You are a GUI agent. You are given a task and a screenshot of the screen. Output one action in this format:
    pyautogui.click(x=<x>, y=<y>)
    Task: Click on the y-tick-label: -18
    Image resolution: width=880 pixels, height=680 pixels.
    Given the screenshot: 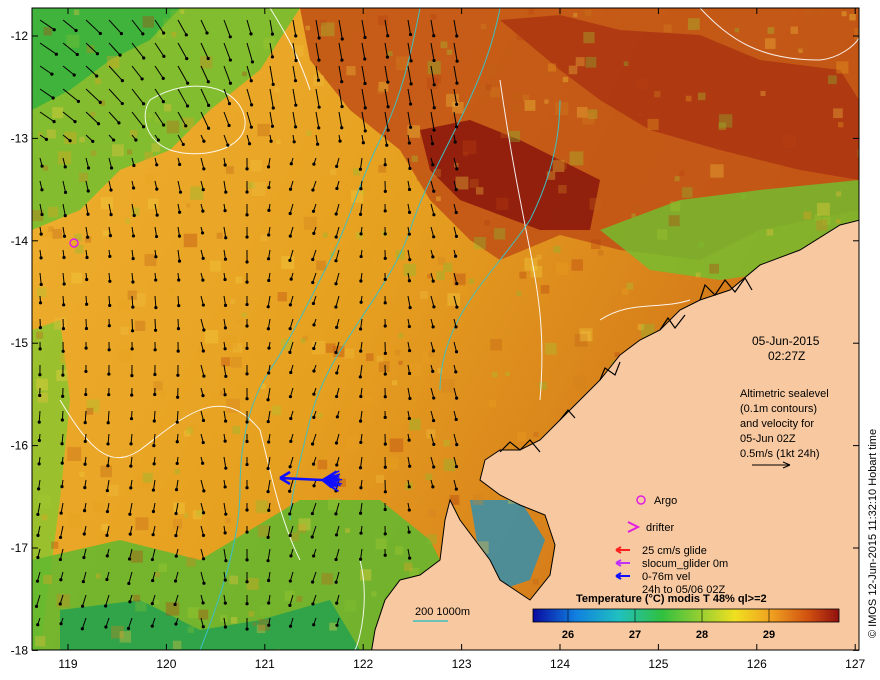 What is the action you would take?
    pyautogui.click(x=20, y=650)
    